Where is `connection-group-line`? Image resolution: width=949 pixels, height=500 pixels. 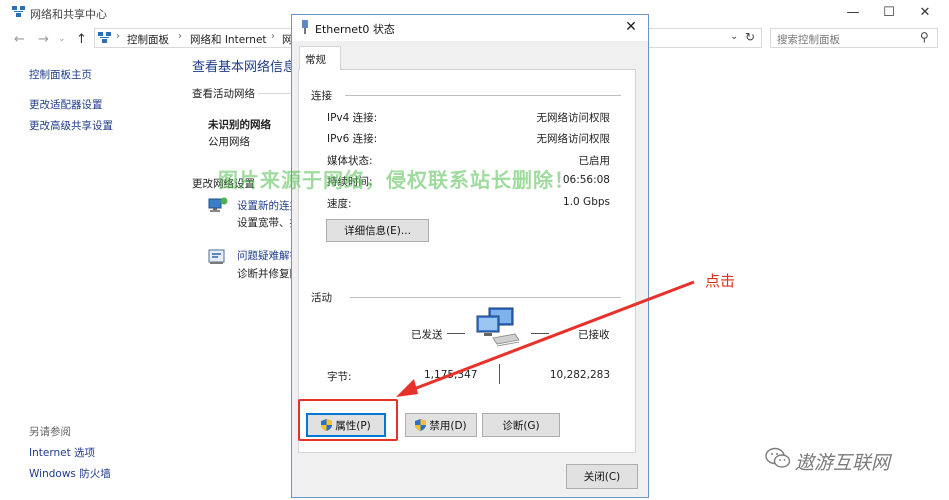 connection-group-line is located at coordinates (483, 95).